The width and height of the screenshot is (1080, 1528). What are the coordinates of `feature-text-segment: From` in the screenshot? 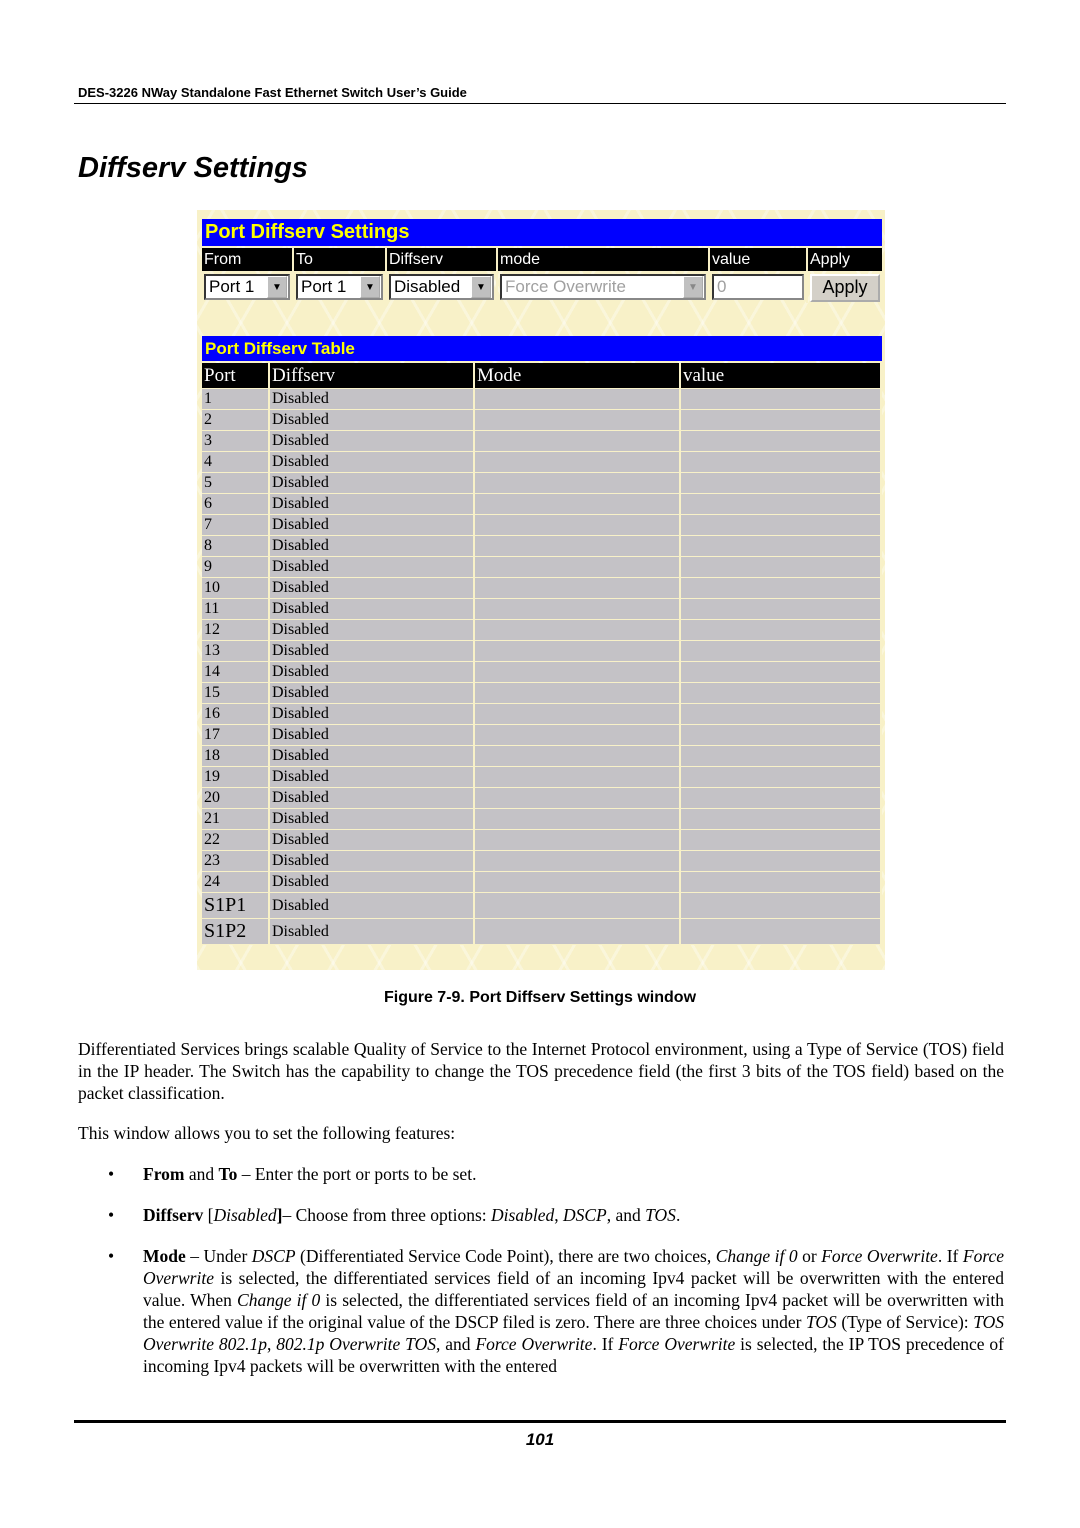 It's located at (164, 1174).